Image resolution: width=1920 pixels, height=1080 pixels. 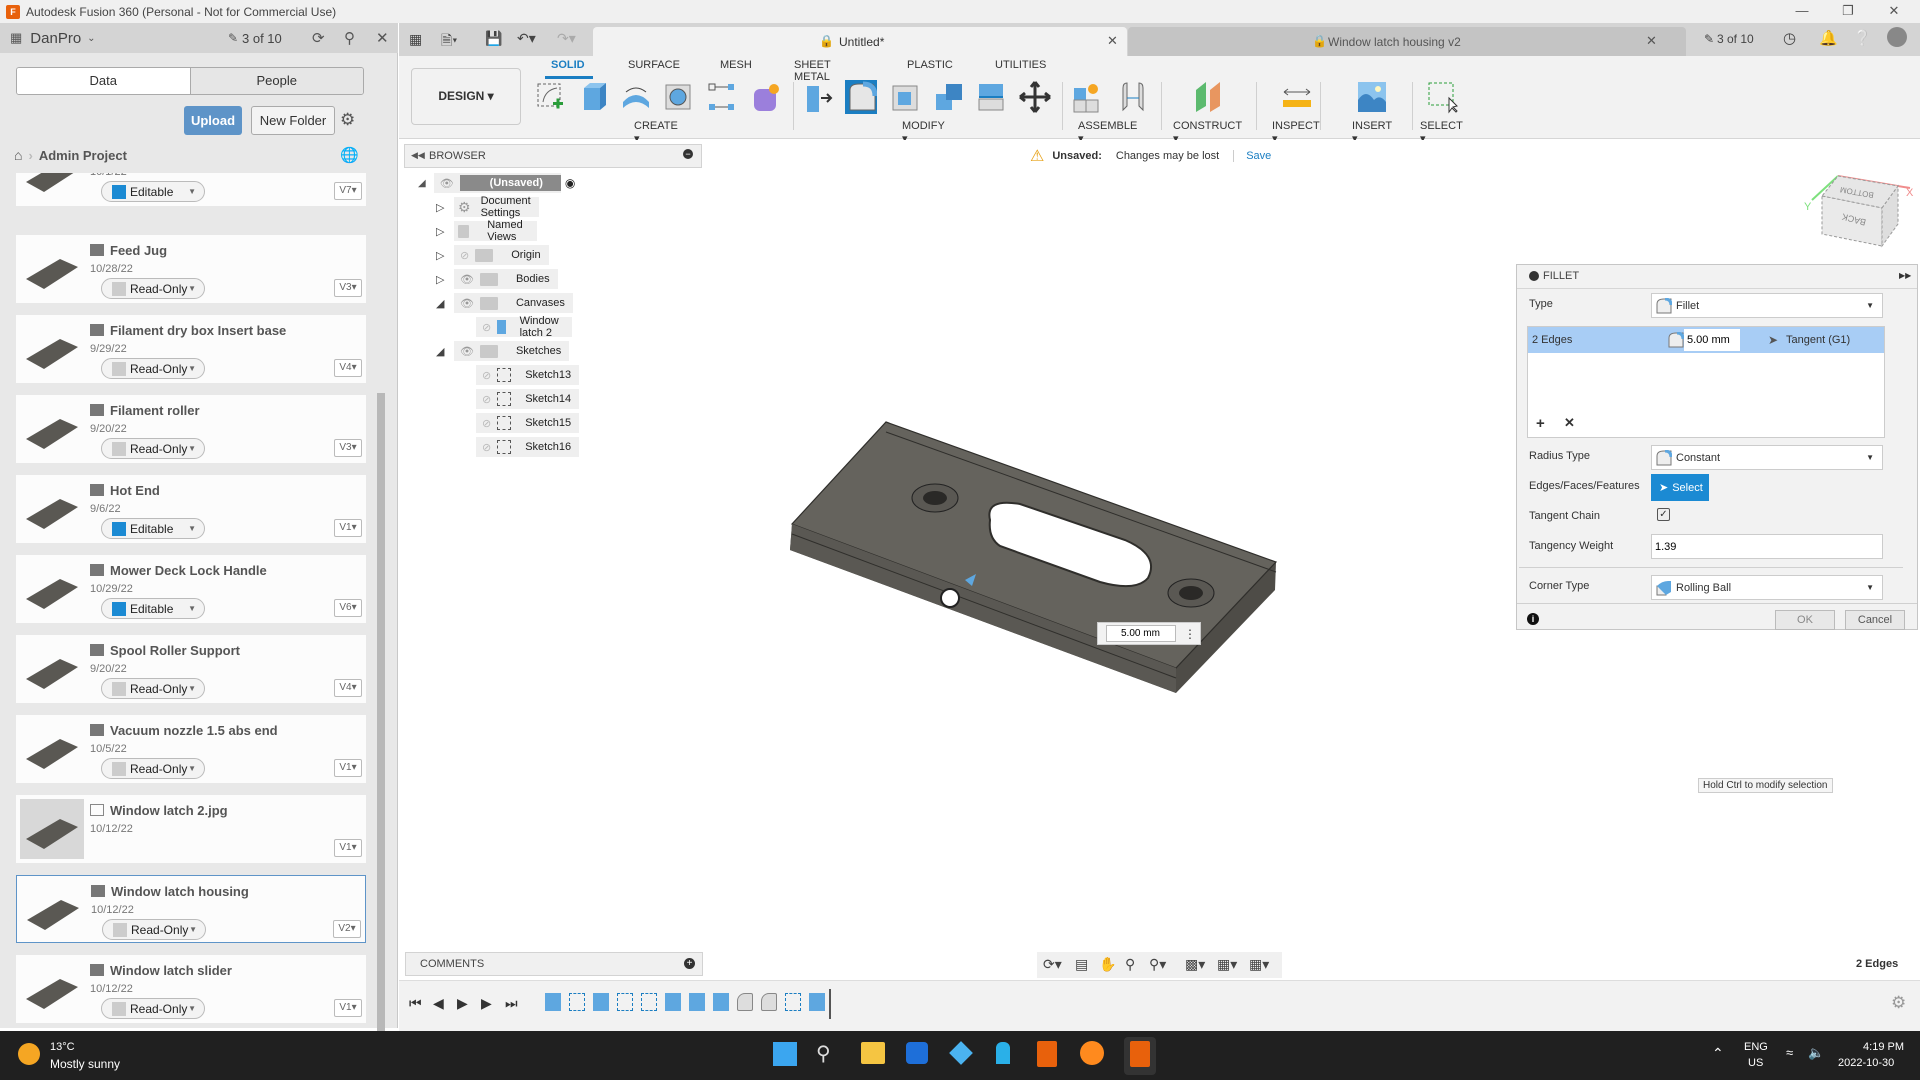 What do you see at coordinates (496, 183) in the screenshot?
I see `browser-root: ◢ 👁 (Unsaved) ◉` at bounding box center [496, 183].